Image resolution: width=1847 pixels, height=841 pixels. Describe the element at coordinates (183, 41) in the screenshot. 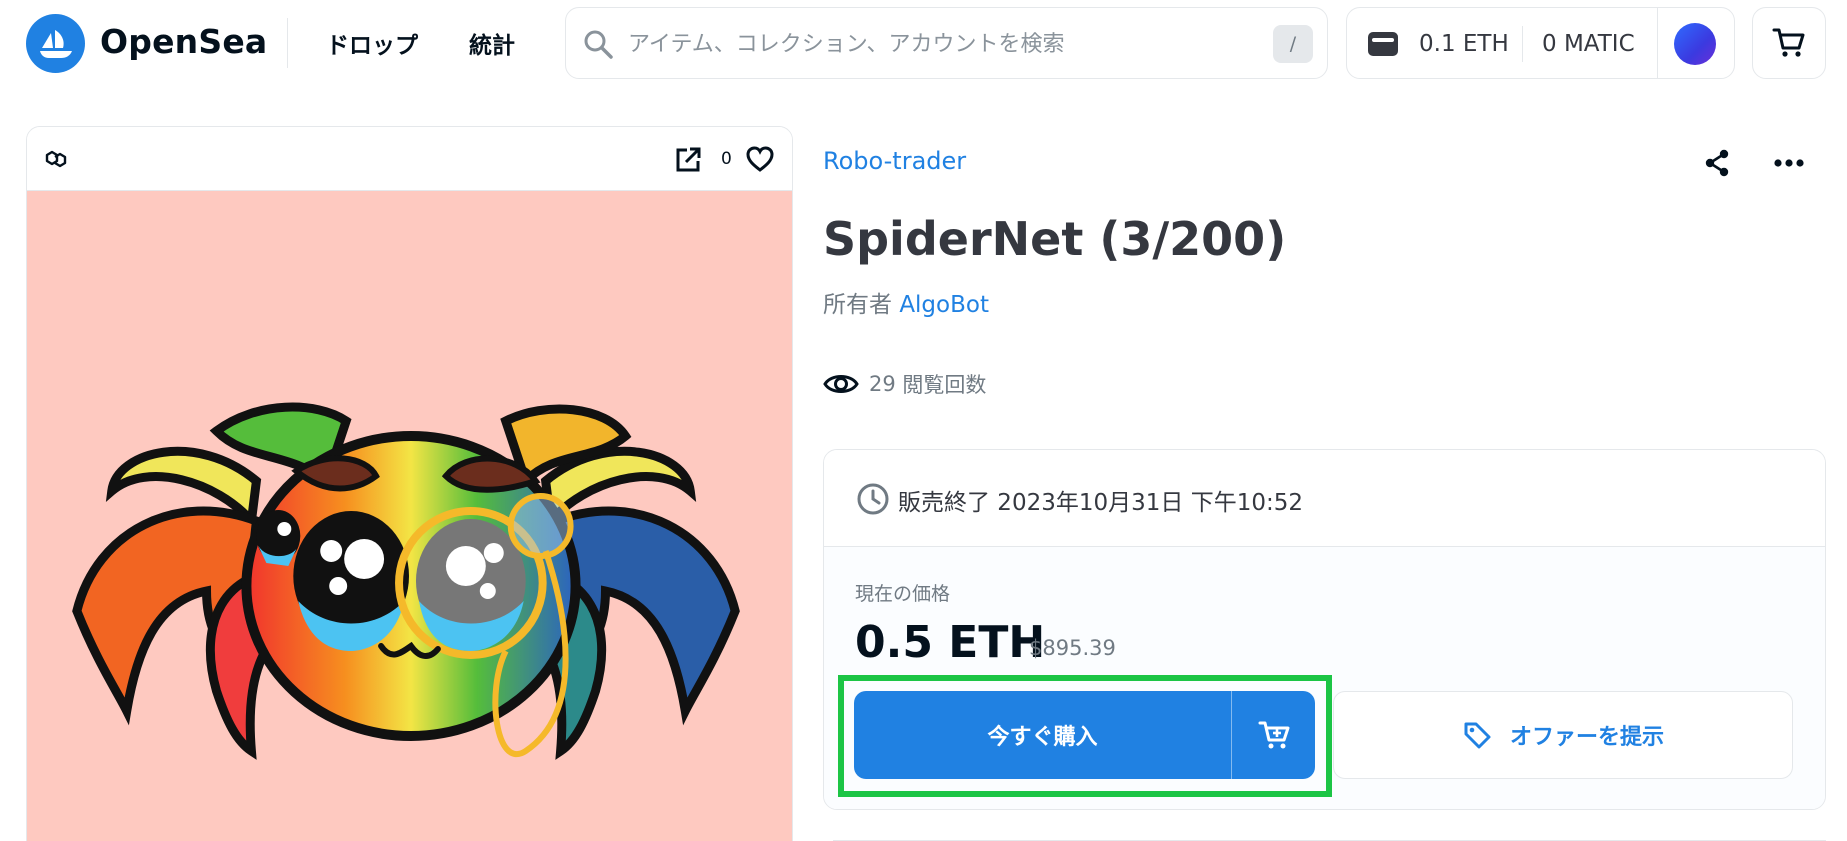

I see `brand-name: OpenSea` at that location.